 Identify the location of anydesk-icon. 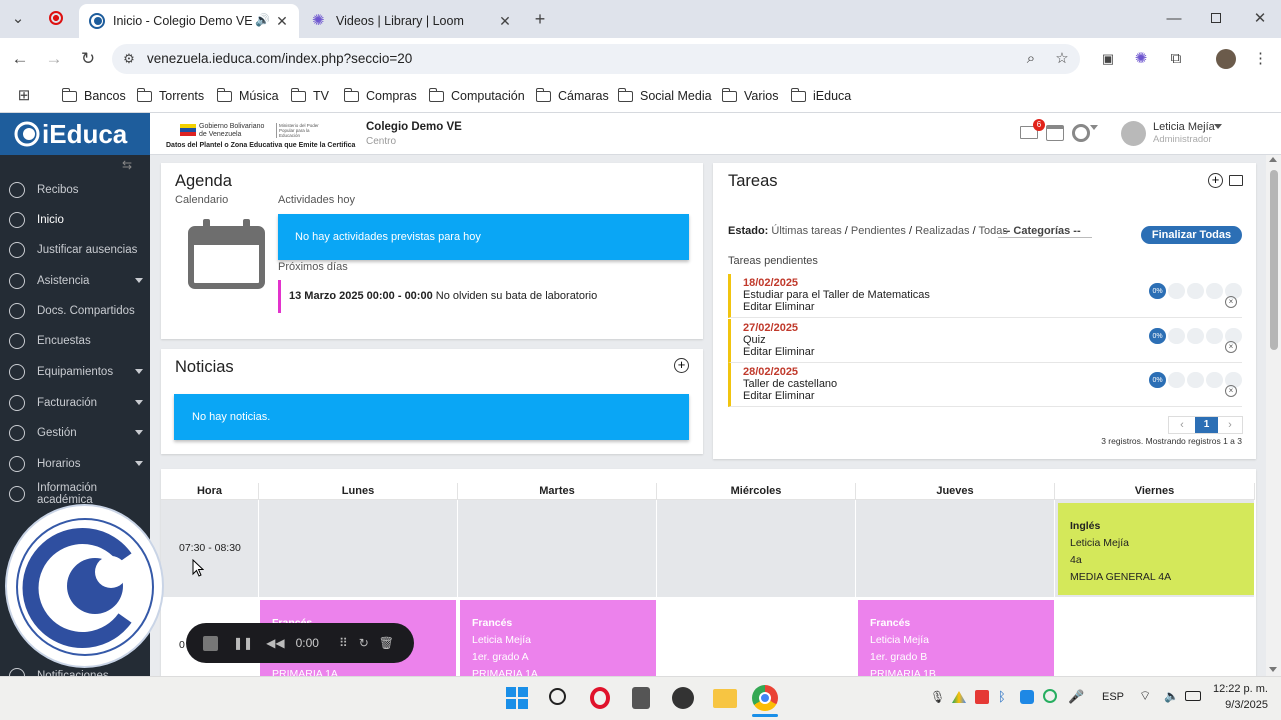
(982, 697).